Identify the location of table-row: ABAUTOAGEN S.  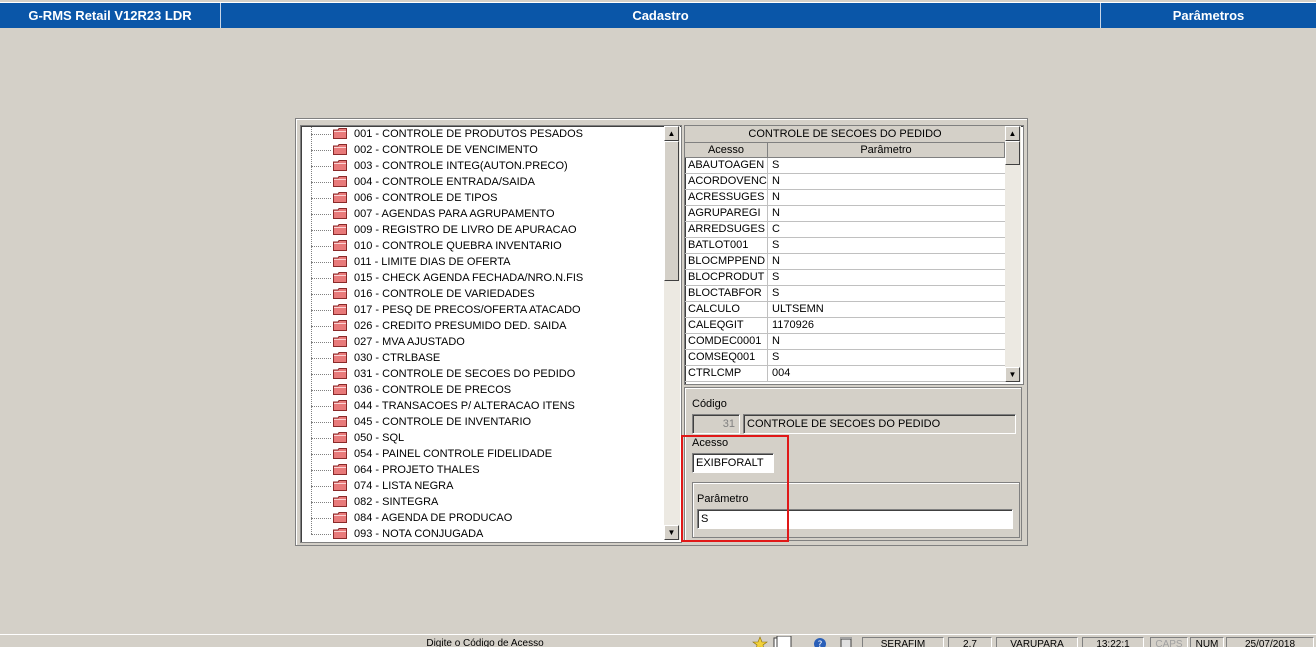
(845, 166).